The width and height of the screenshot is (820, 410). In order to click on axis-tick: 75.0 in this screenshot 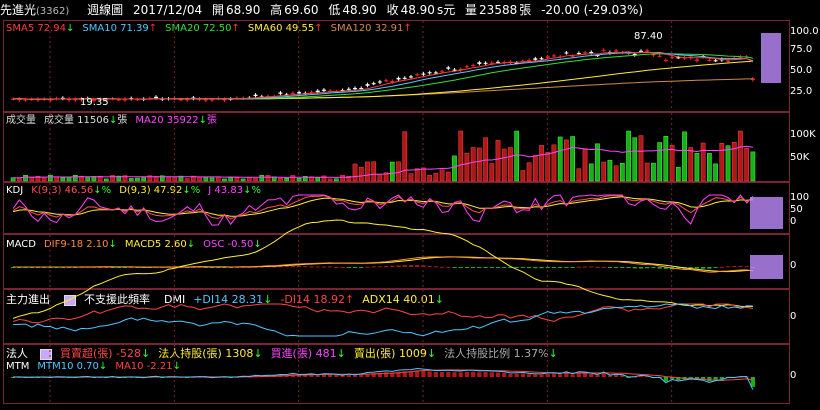, I will do `click(801, 49)`.